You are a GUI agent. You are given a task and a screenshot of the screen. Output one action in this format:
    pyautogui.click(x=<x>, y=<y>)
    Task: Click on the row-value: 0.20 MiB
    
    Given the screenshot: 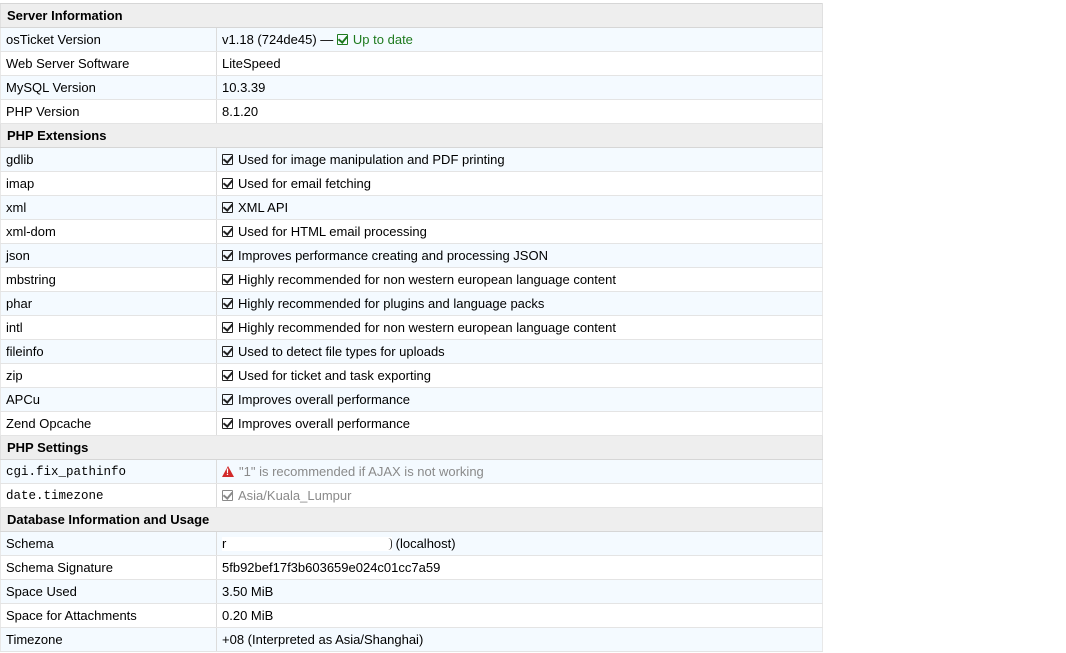 What is the action you would take?
    pyautogui.click(x=519, y=615)
    